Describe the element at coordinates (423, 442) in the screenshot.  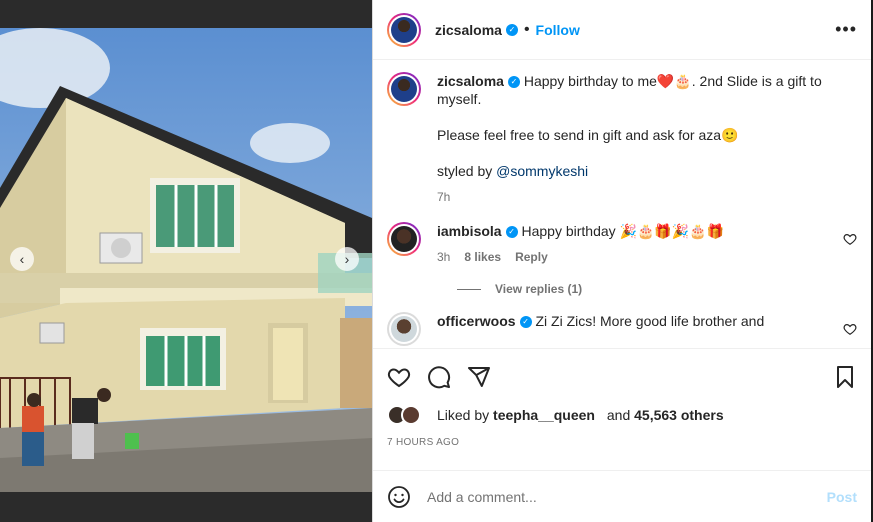
I see `post-timestamp: 7 HOURS AGO` at that location.